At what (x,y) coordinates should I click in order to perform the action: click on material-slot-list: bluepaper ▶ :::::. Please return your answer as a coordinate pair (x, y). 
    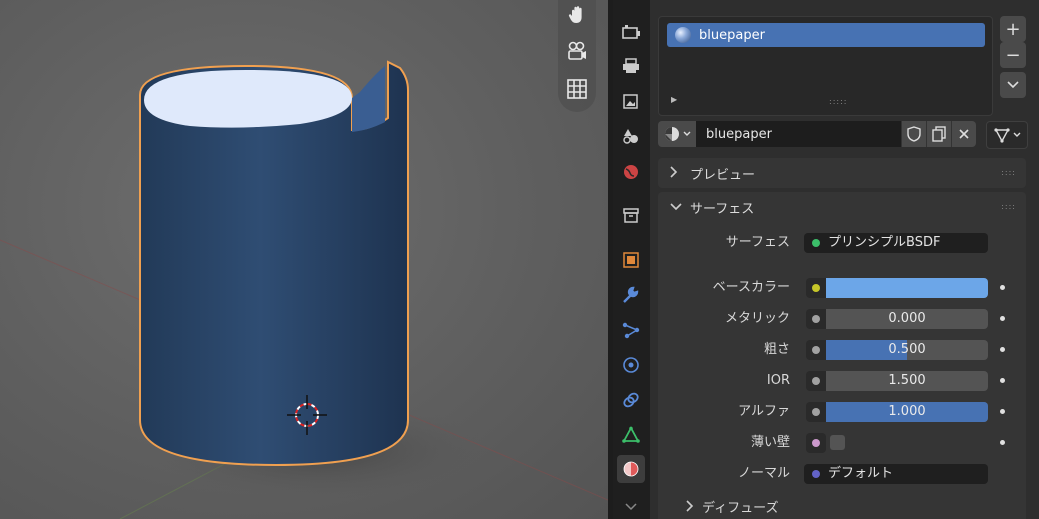
    Looking at the image, I should click on (825, 66).